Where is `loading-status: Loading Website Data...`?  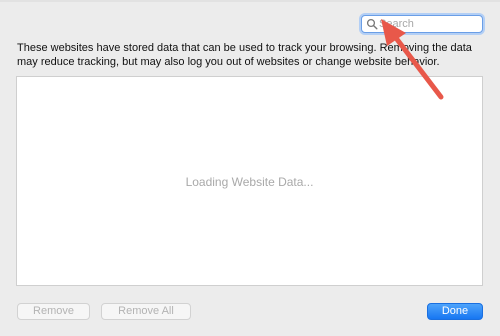 loading-status: Loading Website Data... is located at coordinates (249, 182).